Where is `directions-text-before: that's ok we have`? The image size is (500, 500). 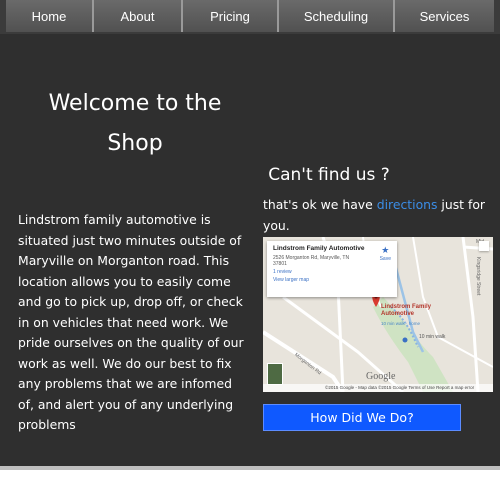
directions-text-before: that's ok we have is located at coordinates (320, 204).